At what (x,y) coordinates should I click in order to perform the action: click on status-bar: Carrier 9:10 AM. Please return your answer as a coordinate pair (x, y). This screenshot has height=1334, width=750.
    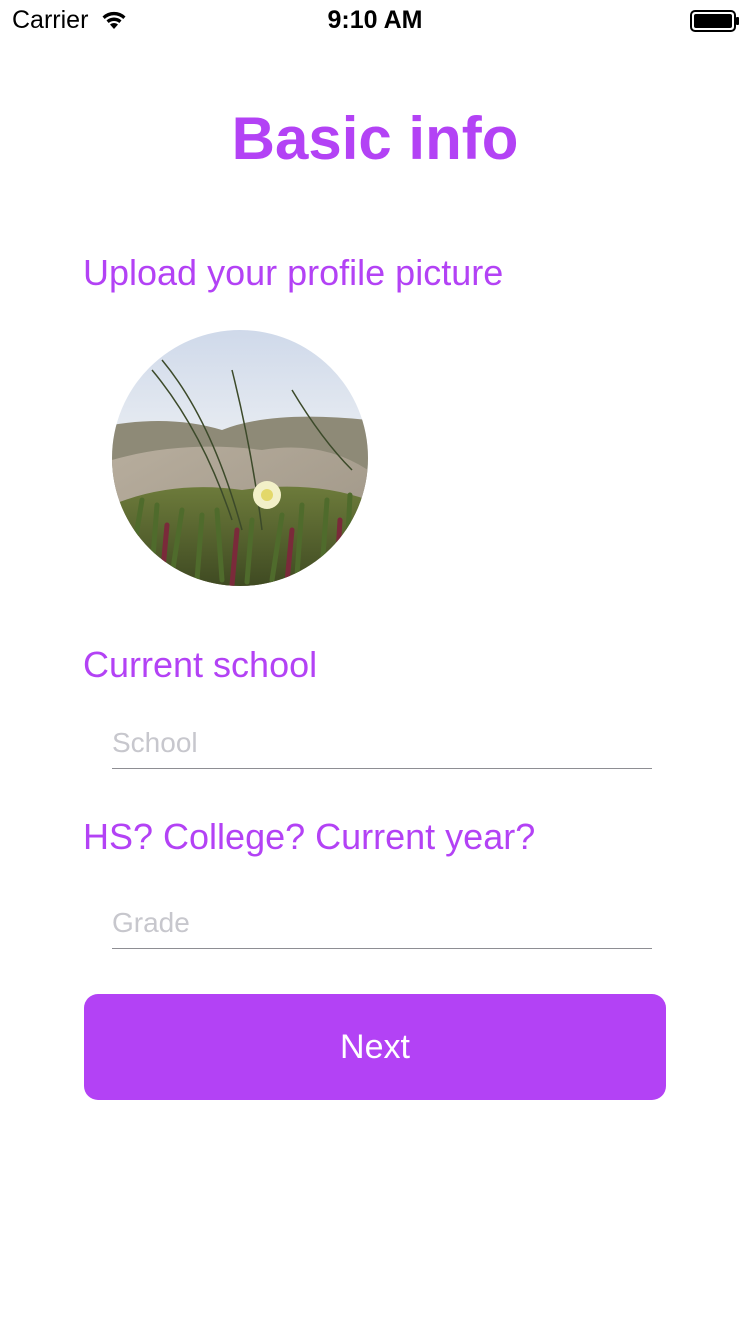
    Looking at the image, I should click on (375, 20).